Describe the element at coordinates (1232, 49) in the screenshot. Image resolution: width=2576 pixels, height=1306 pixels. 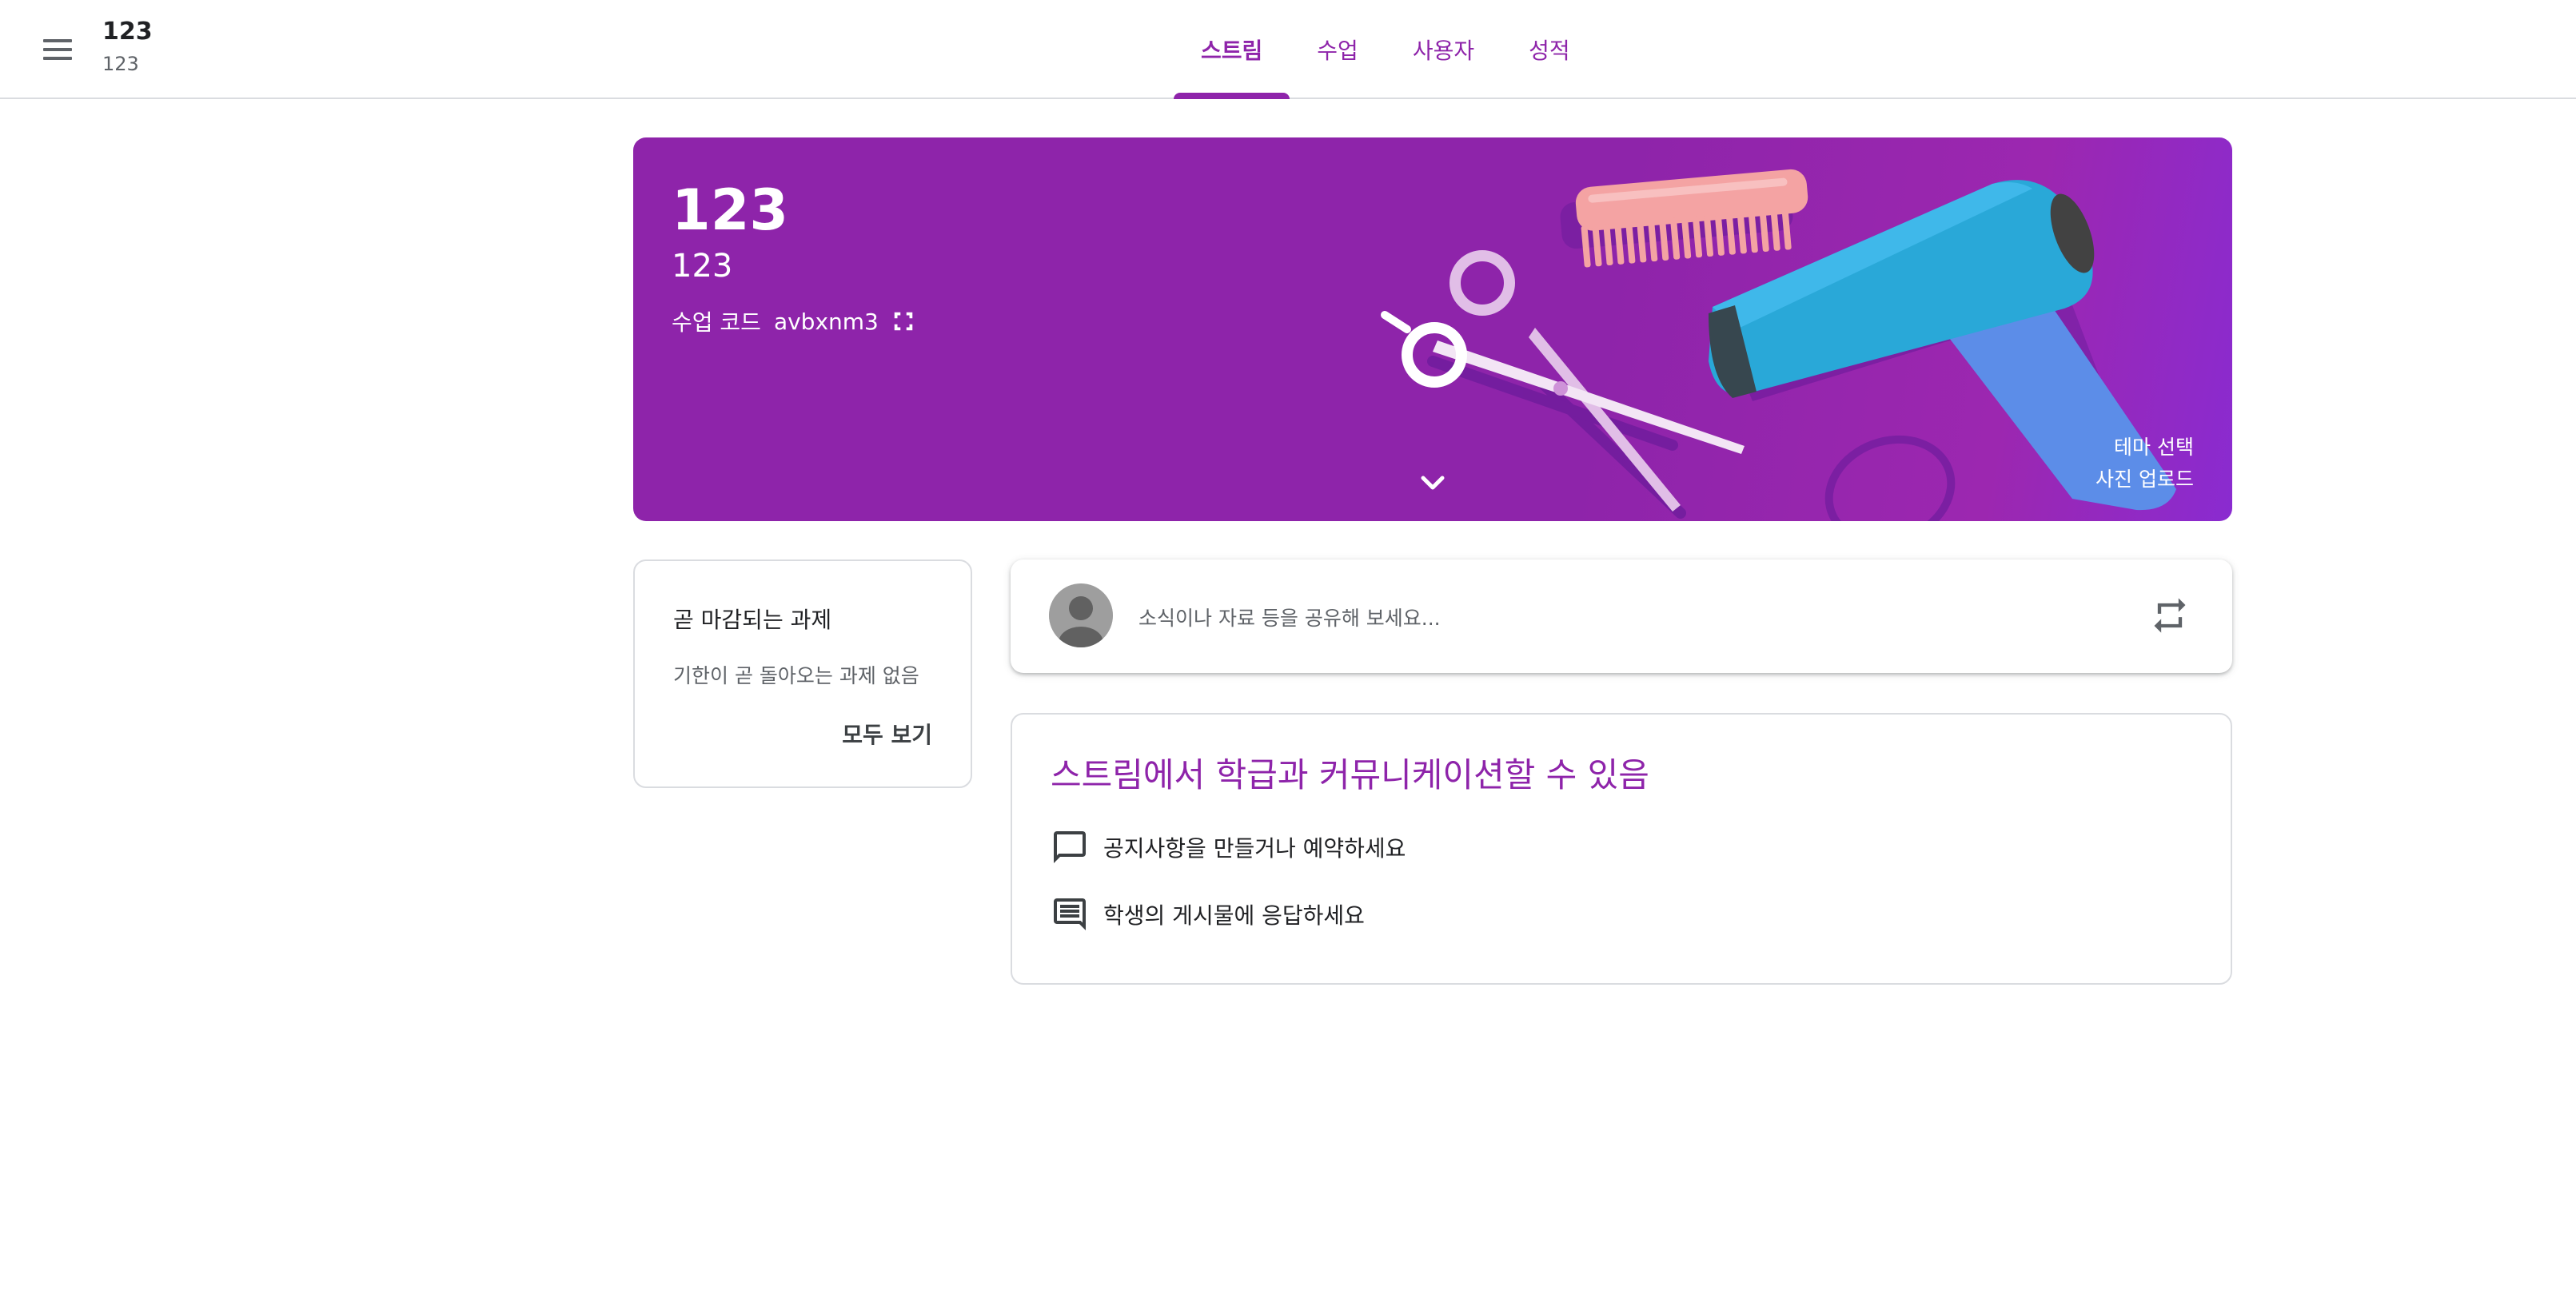
I see `tab-stream: 스트림` at that location.